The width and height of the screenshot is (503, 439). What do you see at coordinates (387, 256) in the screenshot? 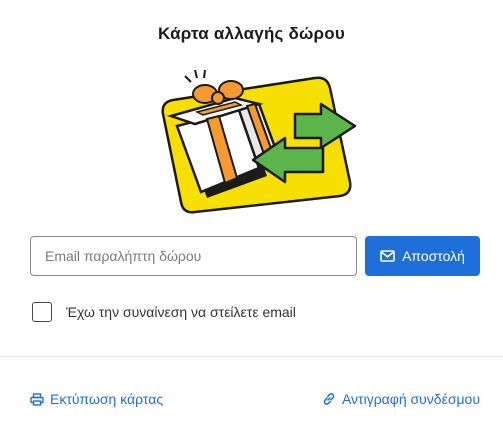
I see `mail-icon` at bounding box center [387, 256].